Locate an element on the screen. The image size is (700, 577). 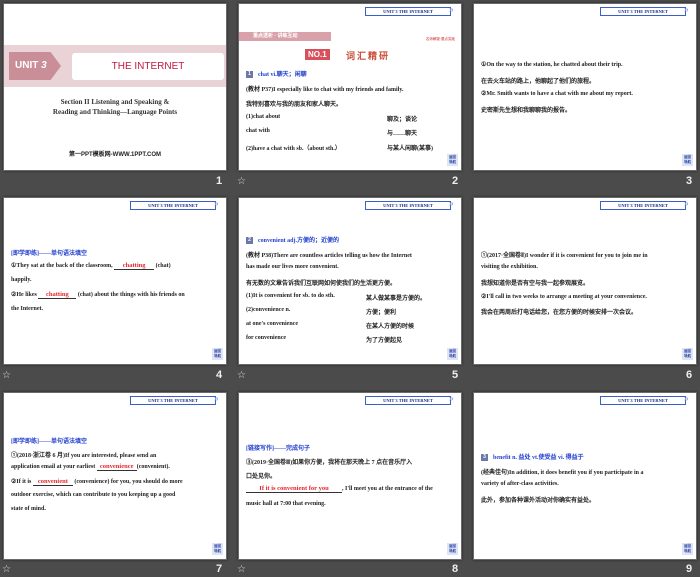
phrase: at one's convenience is located at coordinates (272, 324).